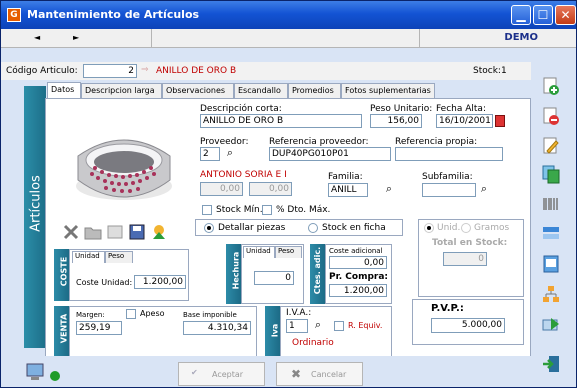  Describe the element at coordinates (221, 374) in the screenshot. I see `aceptar-button: ✔ Aceptar` at that location.